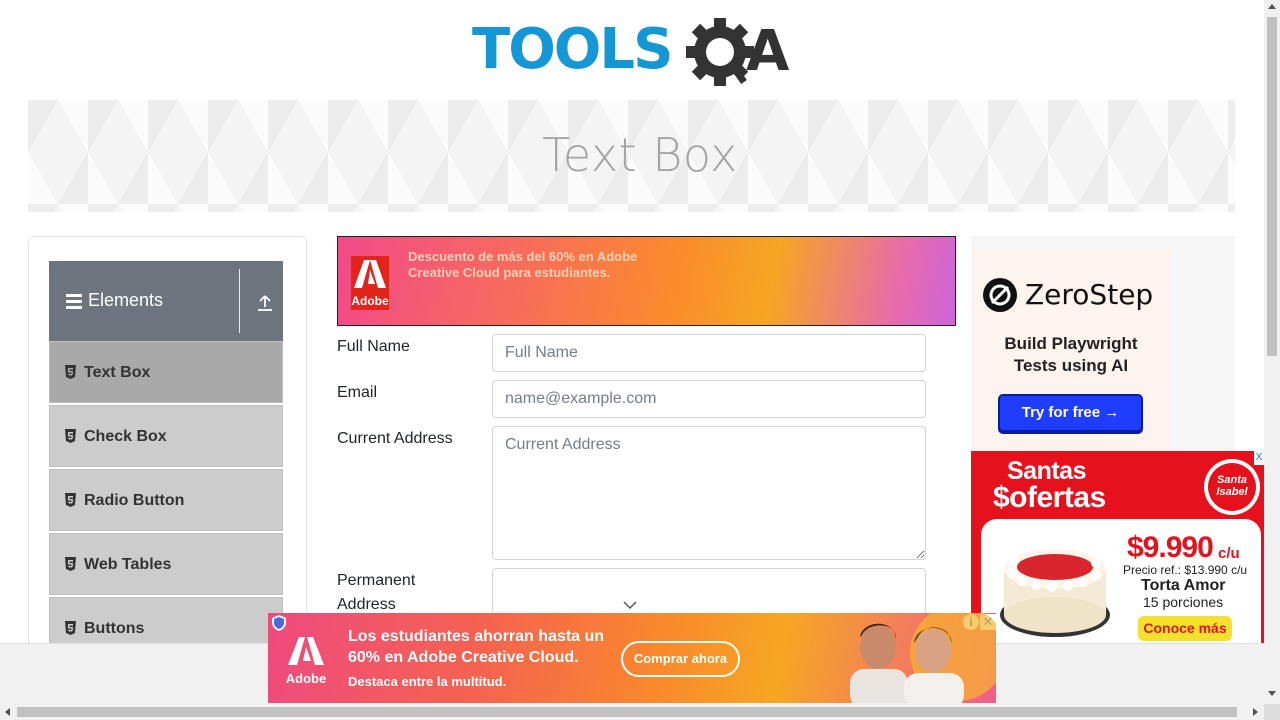  Describe the element at coordinates (923, 658) in the screenshot. I see `students-photo` at that location.